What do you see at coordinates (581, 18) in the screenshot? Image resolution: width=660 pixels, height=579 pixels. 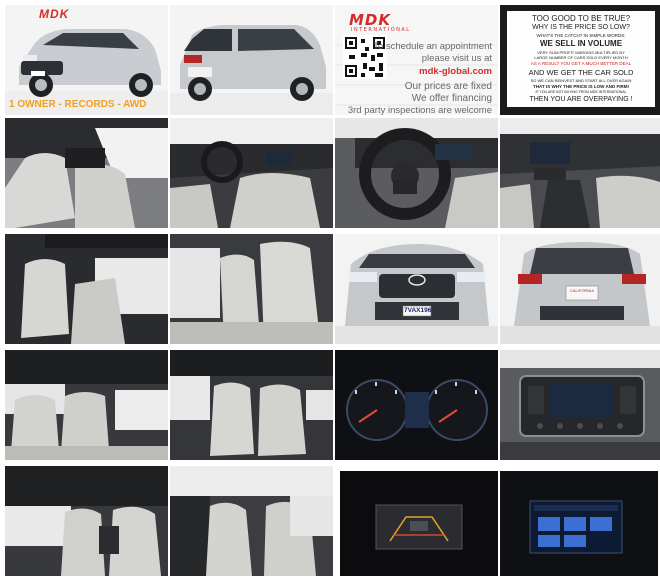 I see `promo-line-1: TOO GOOD TO BE TRUE?` at bounding box center [581, 18].